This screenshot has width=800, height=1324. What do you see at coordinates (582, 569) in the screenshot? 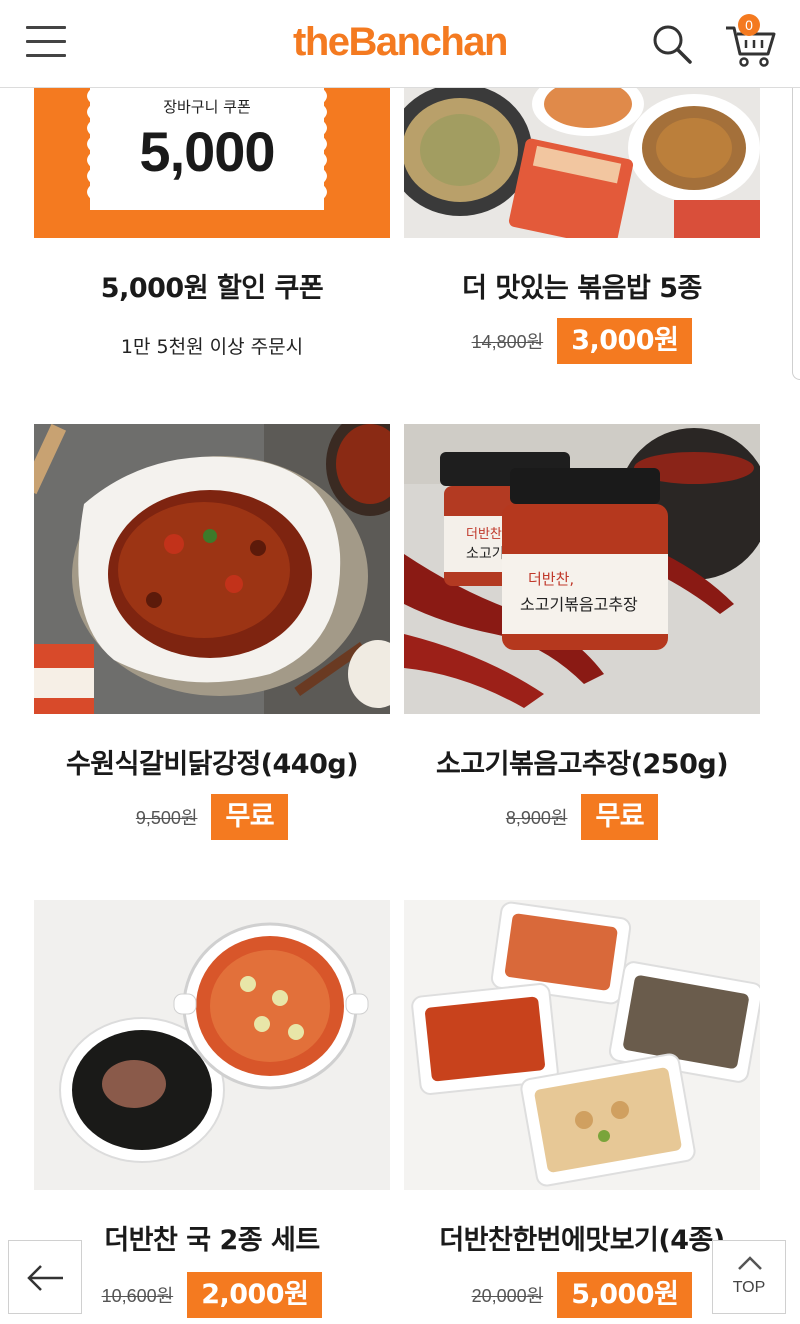
I see `gochujang-jar-photo: 더반찬 소고기볶음 더반찬, 소고기볶음고추장` at bounding box center [582, 569].